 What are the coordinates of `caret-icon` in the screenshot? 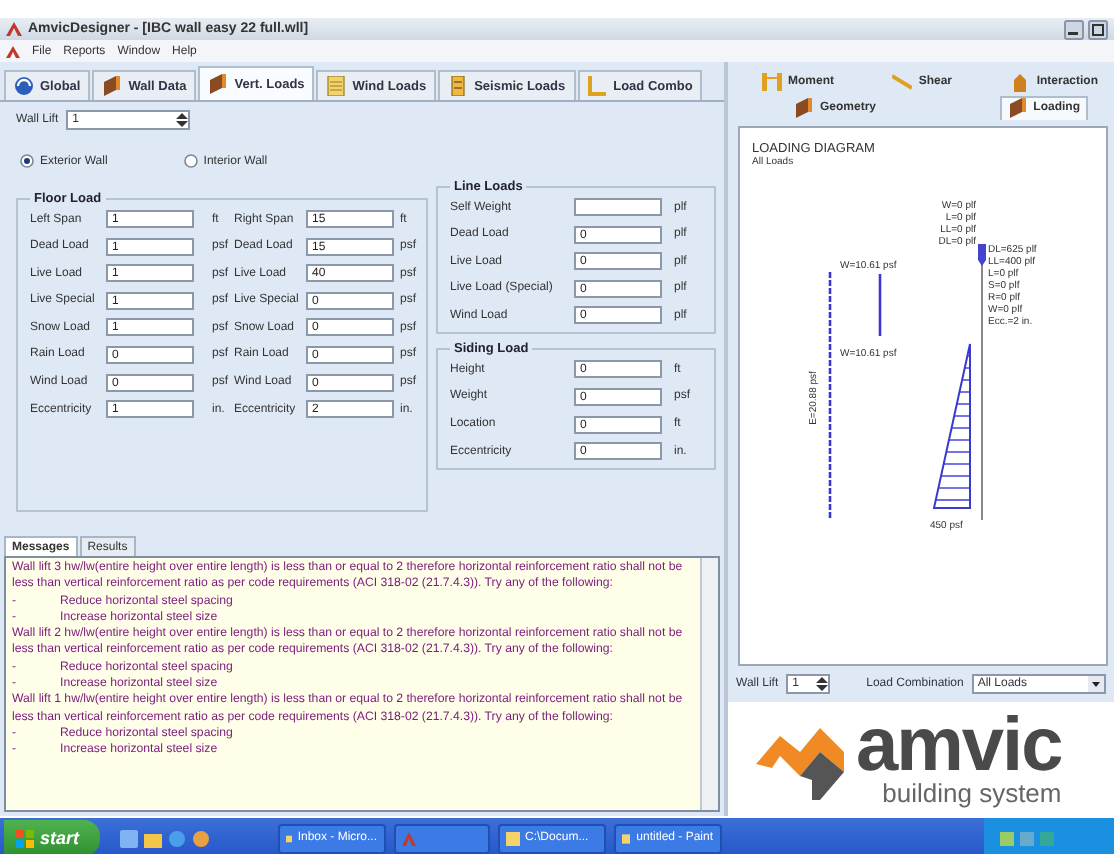 It's located at (1096, 684).